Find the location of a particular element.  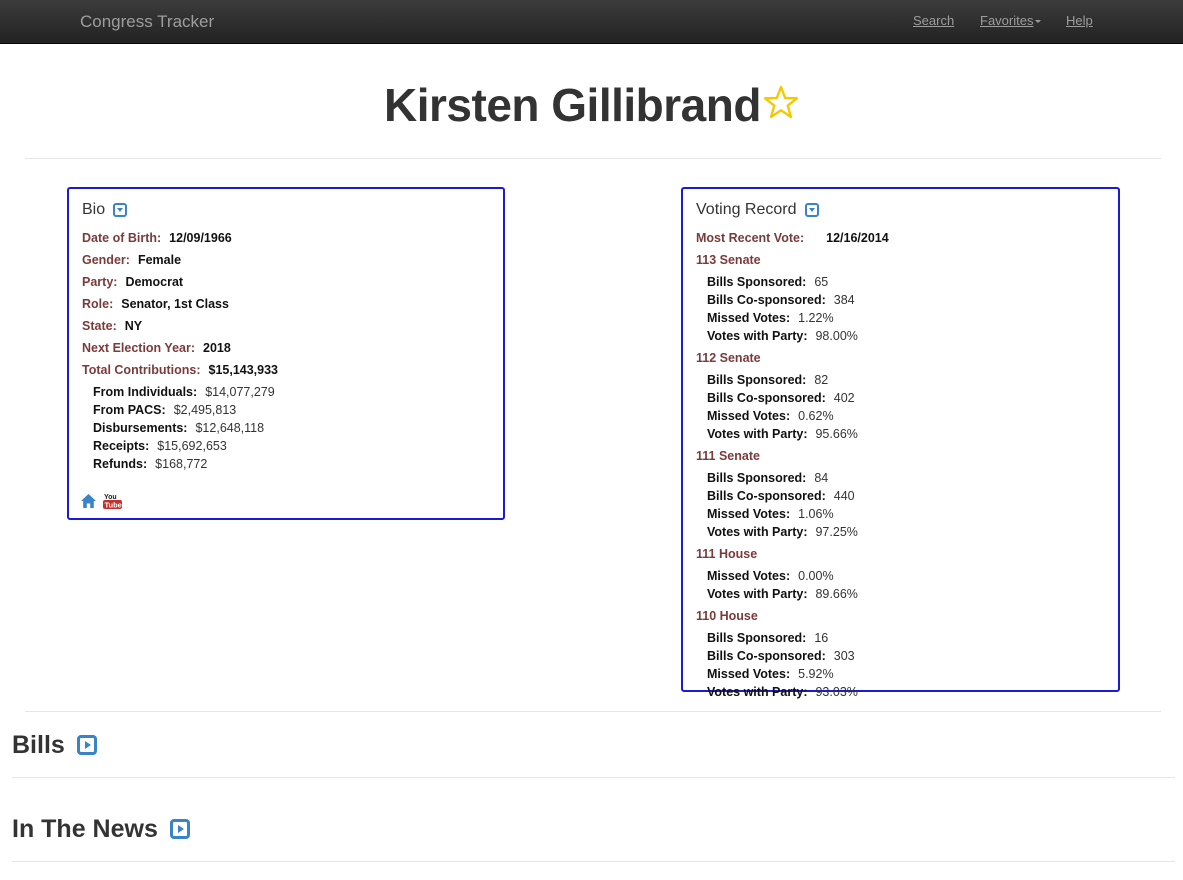

contribution-label: Refunds: is located at coordinates (120, 464).